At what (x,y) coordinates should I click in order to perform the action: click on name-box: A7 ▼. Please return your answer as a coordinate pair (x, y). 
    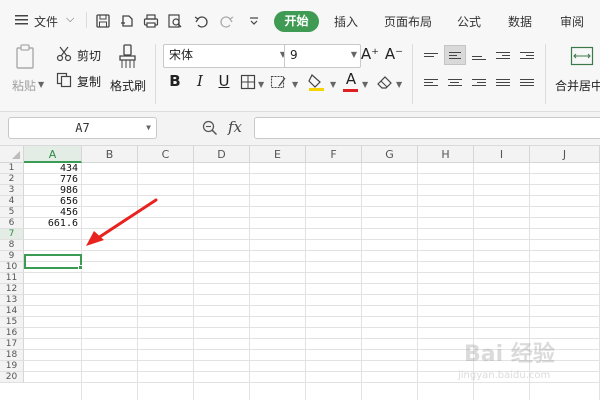
    Looking at the image, I should click on (82, 128).